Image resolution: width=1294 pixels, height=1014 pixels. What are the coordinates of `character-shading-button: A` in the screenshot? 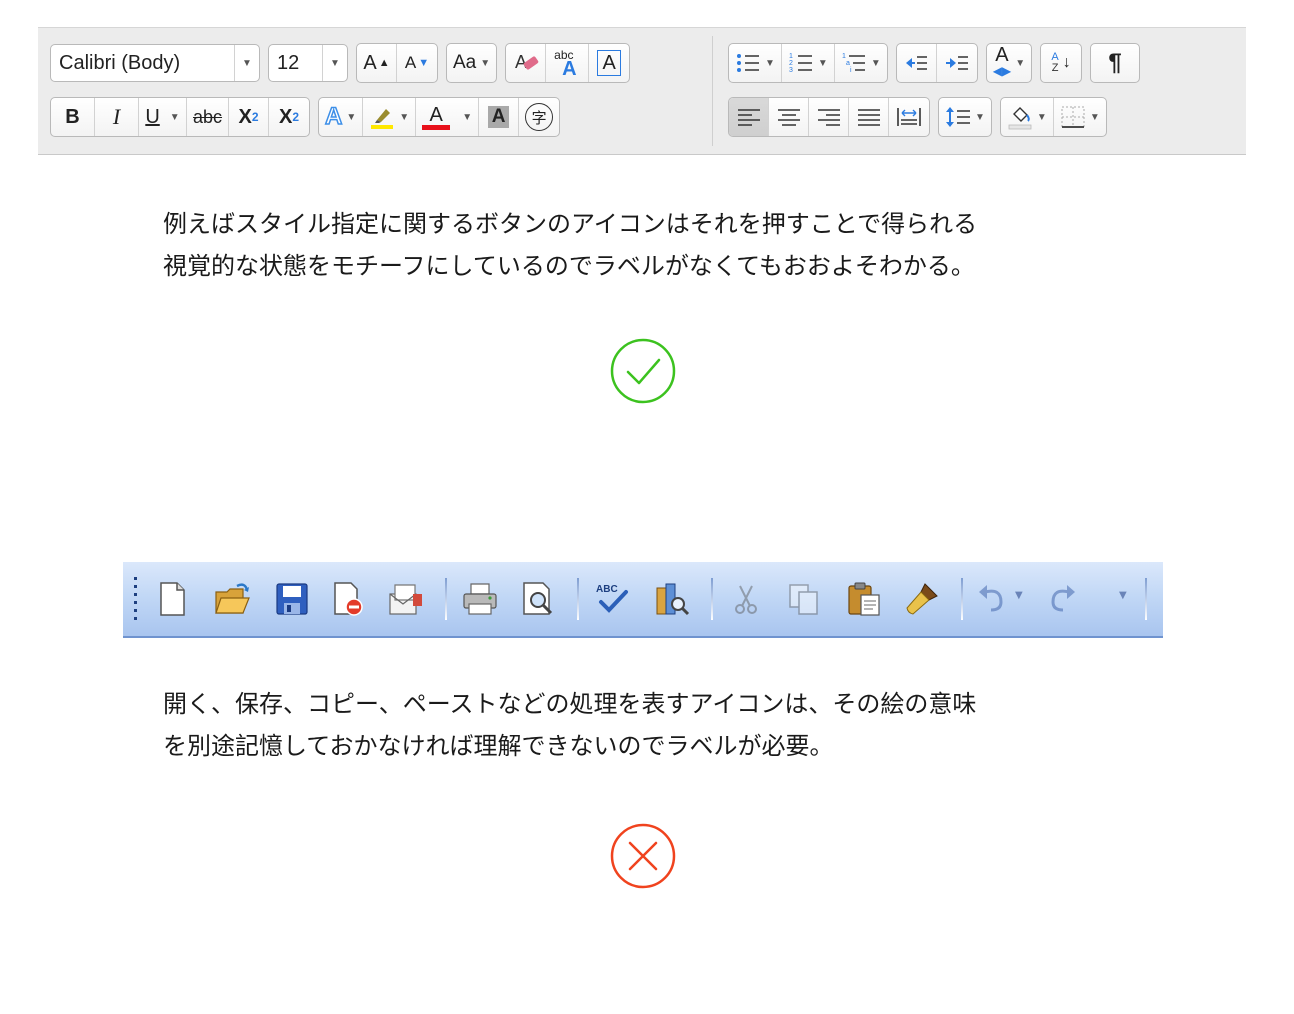 It's located at (499, 117).